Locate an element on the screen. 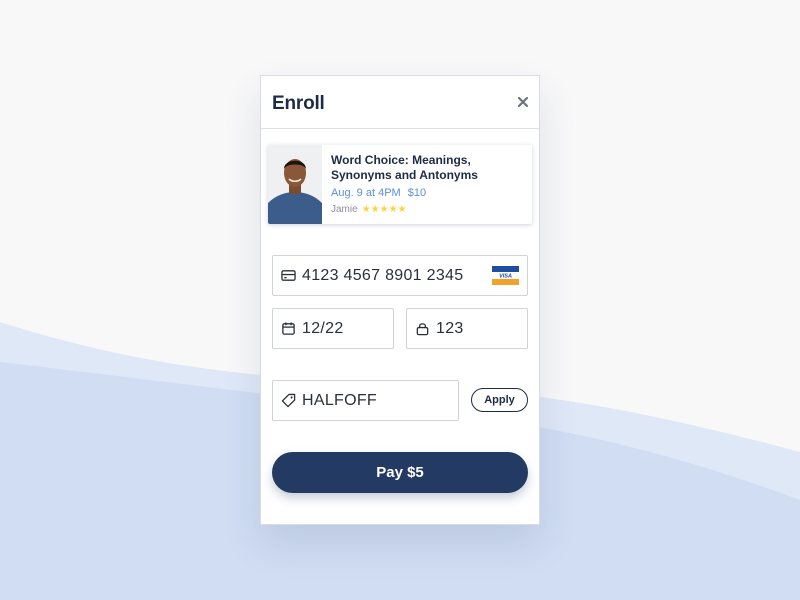 The image size is (800, 600). tag-icon is located at coordinates (288, 400).